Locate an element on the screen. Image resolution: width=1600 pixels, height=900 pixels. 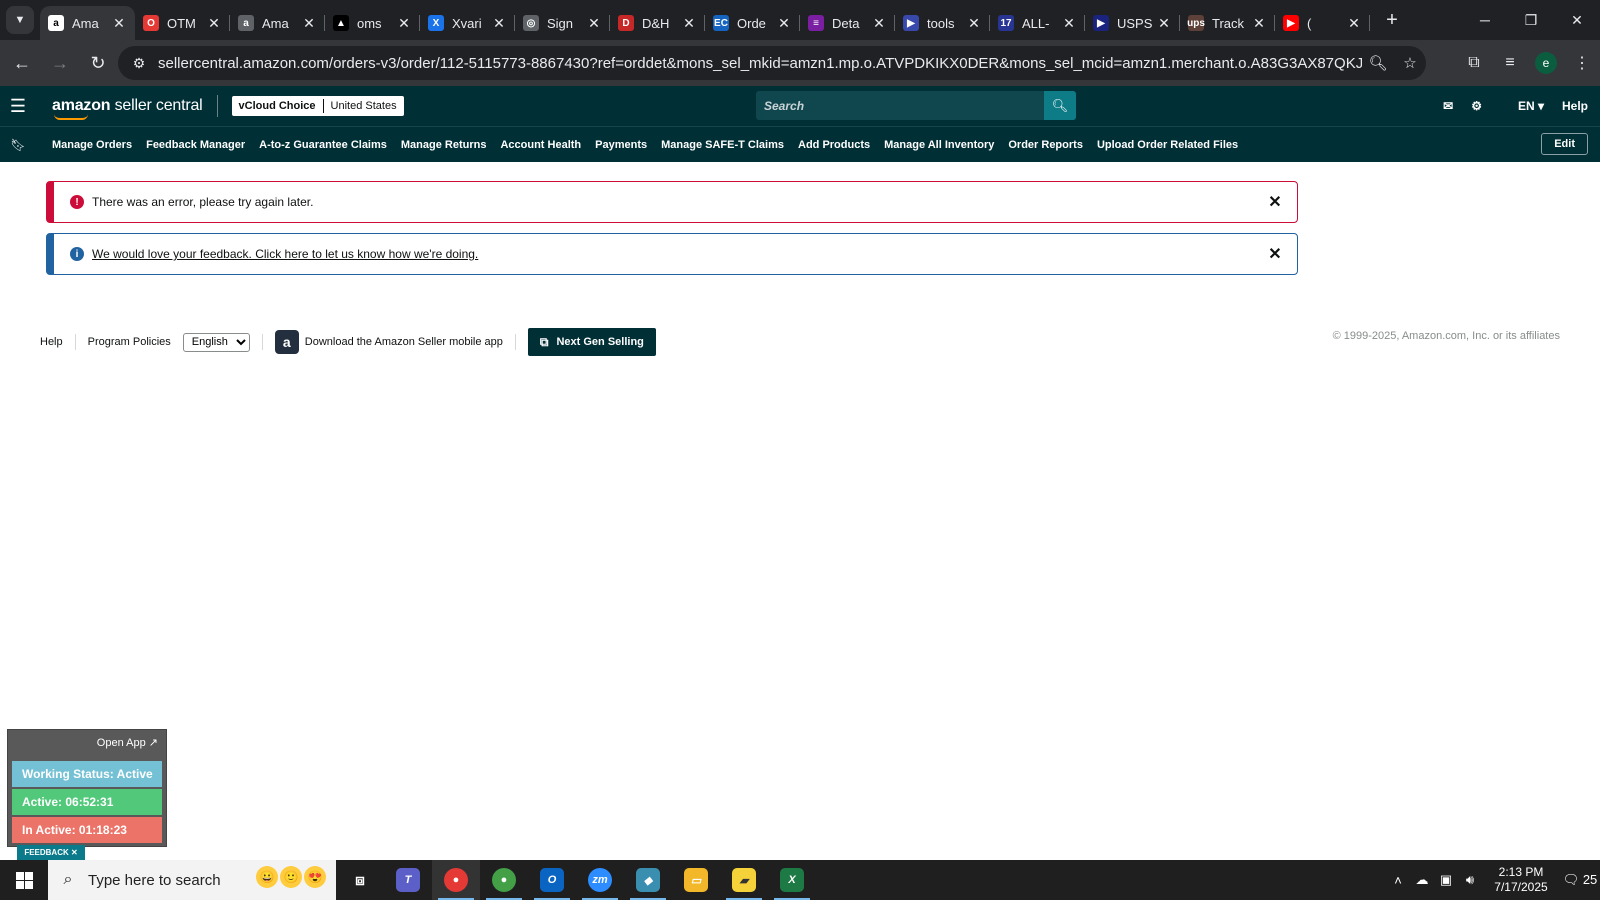
feedback-tab: FEEDBACK ✕ is located at coordinates (51, 852).